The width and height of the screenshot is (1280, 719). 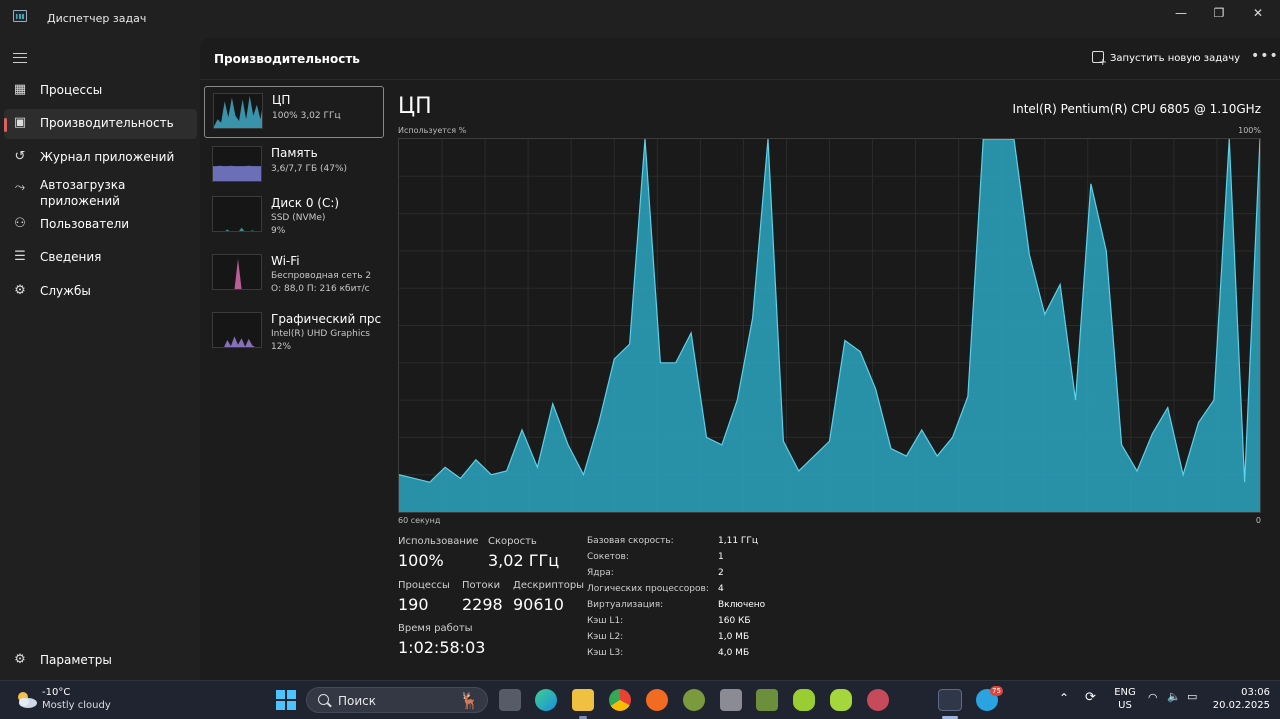 I want to click on menu-icon, so click(x=20, y=58).